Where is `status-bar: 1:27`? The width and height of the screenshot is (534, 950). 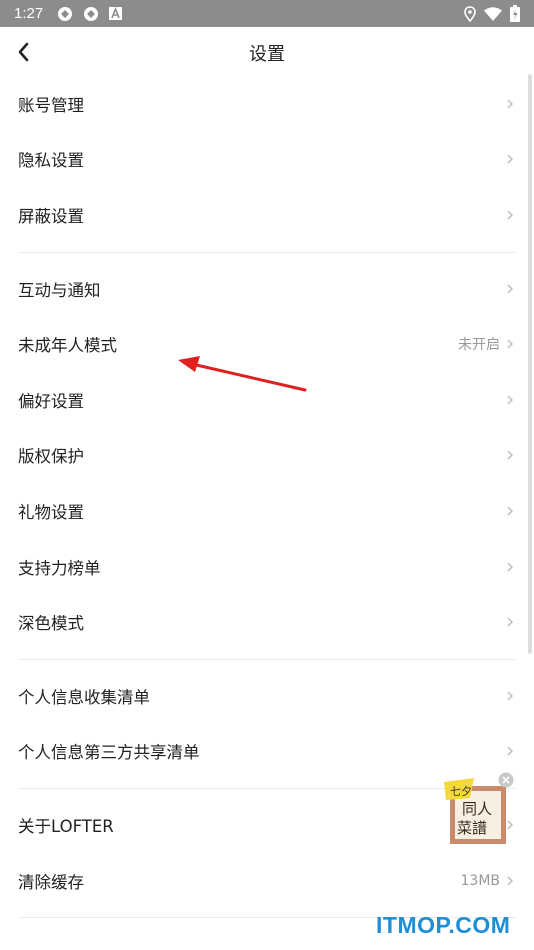
status-bar: 1:27 is located at coordinates (267, 13).